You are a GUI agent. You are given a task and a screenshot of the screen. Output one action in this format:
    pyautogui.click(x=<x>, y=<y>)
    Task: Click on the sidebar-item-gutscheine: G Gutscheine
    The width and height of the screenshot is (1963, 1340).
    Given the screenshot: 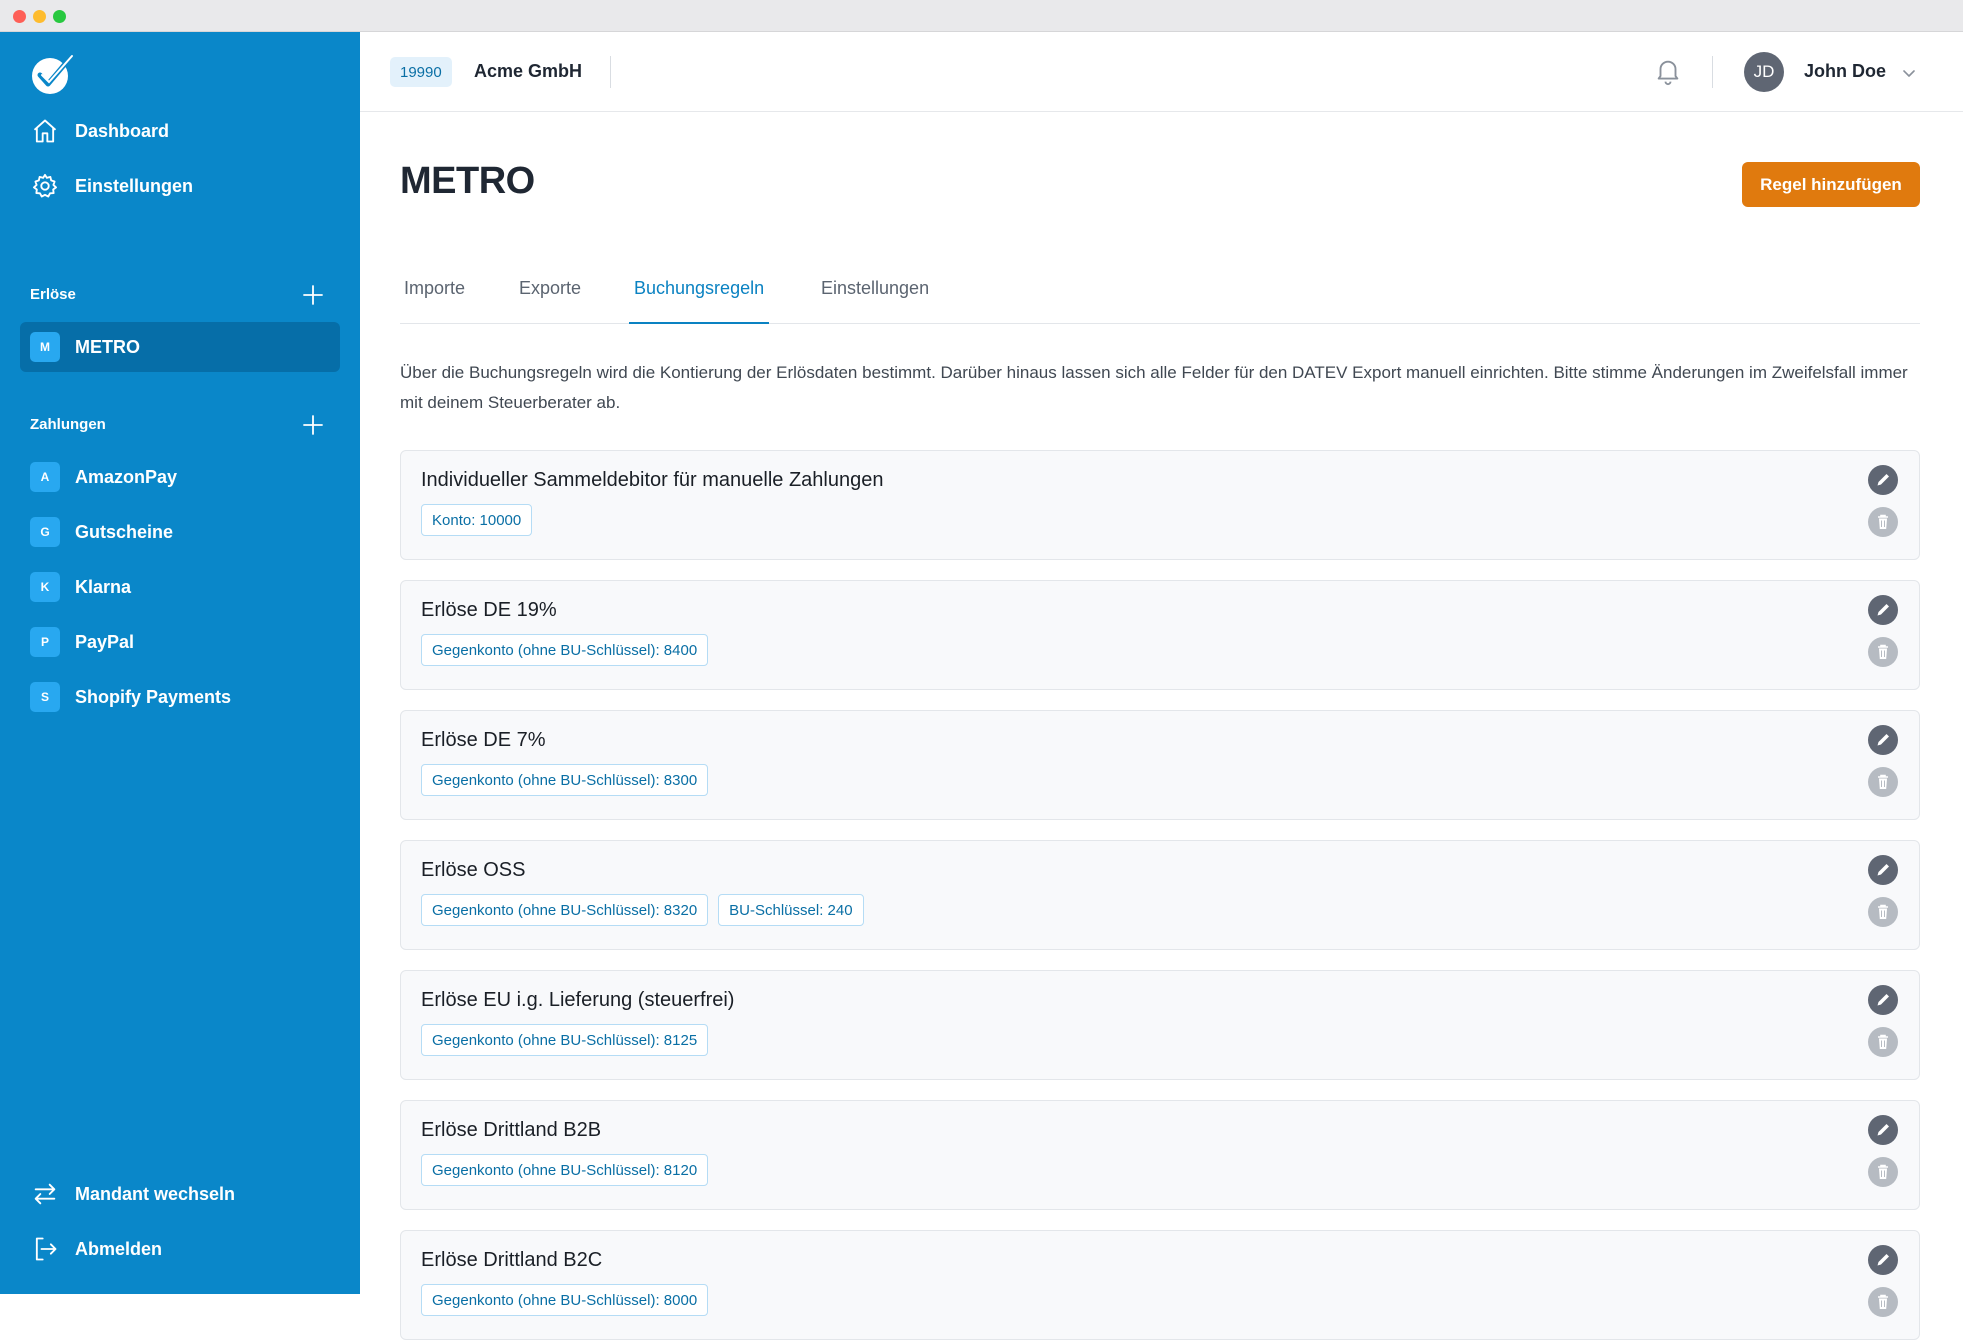 What is the action you would take?
    pyautogui.click(x=180, y=532)
    